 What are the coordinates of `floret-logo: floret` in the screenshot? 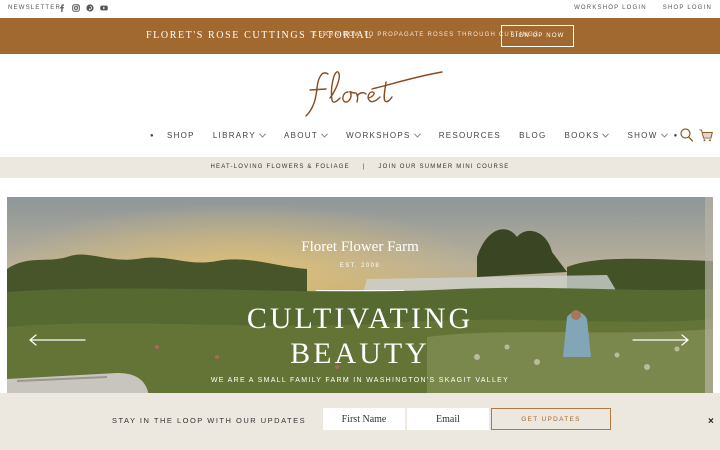 It's located at (372, 91).